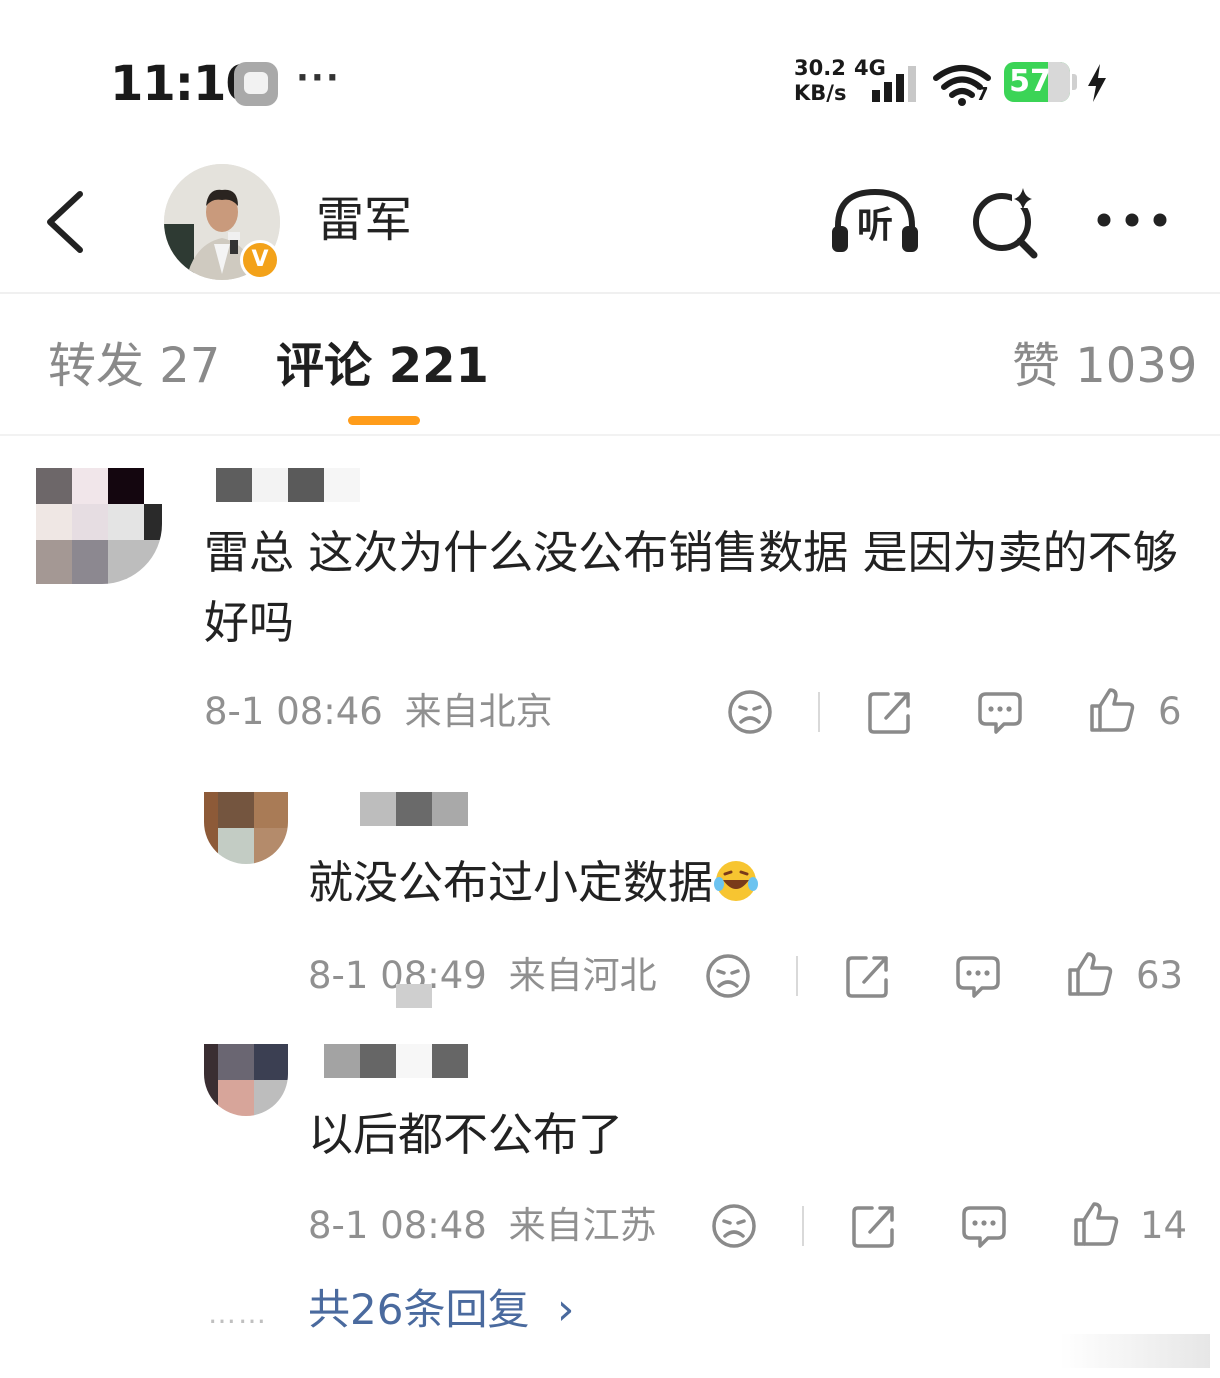  Describe the element at coordinates (1164, 1225) in the screenshot. I see `like-count: 14` at that location.